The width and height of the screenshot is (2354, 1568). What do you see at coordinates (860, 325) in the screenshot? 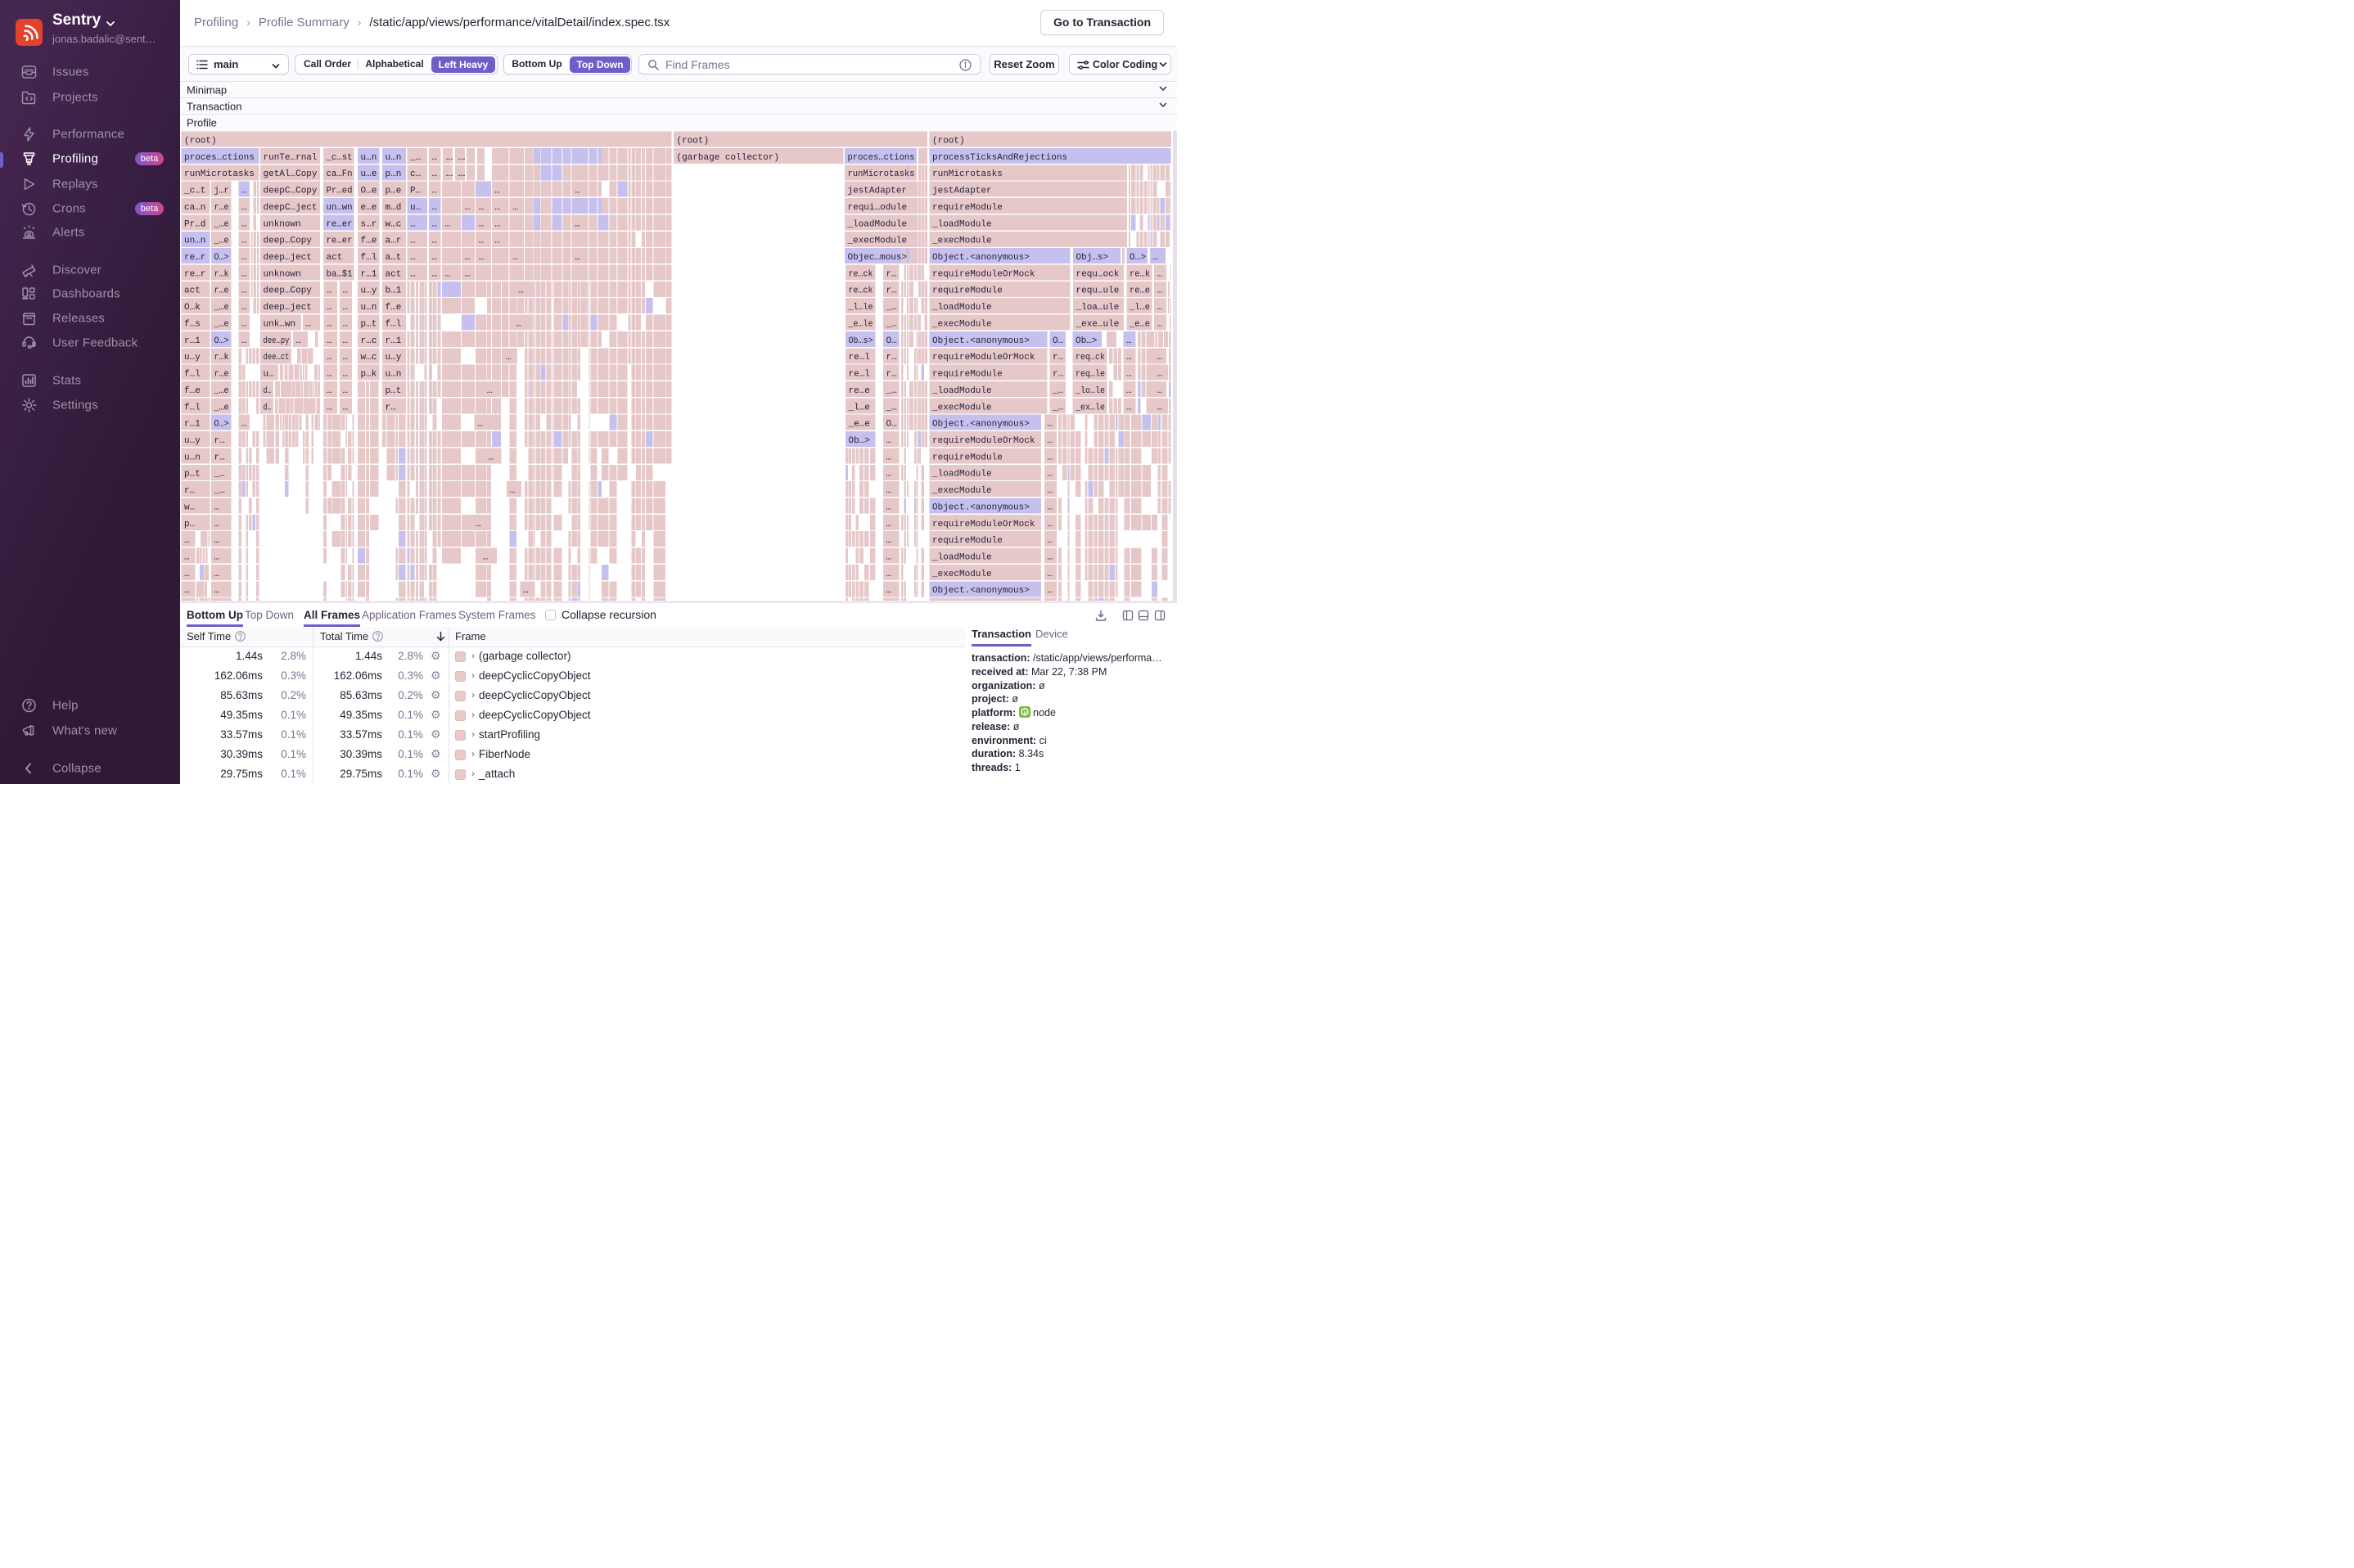
I see `svg-text: _e…le` at bounding box center [860, 325].